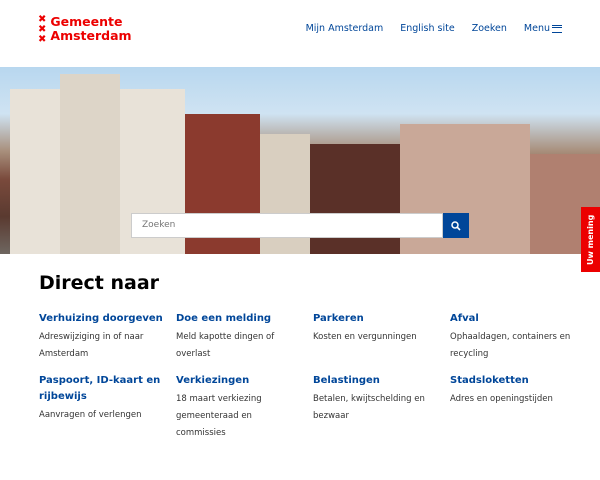 The image size is (600, 480). Describe the element at coordinates (369, 407) in the screenshot. I see `link-desc: Betalen, kwijtschelding en bezwaar` at that location.